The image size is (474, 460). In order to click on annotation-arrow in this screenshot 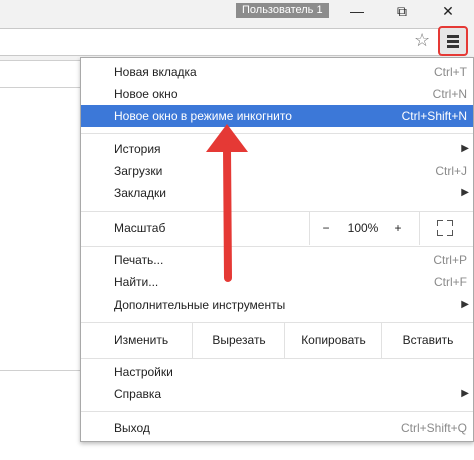, I will do `click(227, 203)`.